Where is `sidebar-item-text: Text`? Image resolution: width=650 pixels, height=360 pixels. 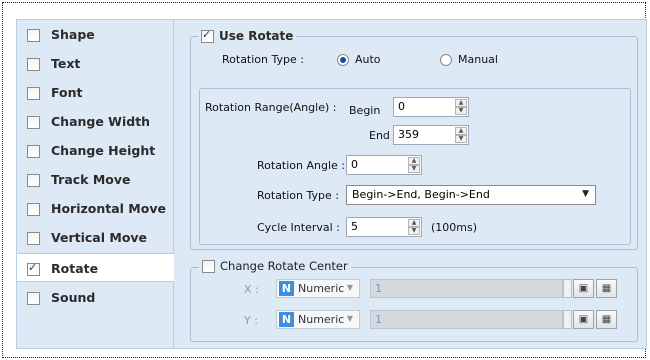 sidebar-item-text: Text is located at coordinates (95, 63).